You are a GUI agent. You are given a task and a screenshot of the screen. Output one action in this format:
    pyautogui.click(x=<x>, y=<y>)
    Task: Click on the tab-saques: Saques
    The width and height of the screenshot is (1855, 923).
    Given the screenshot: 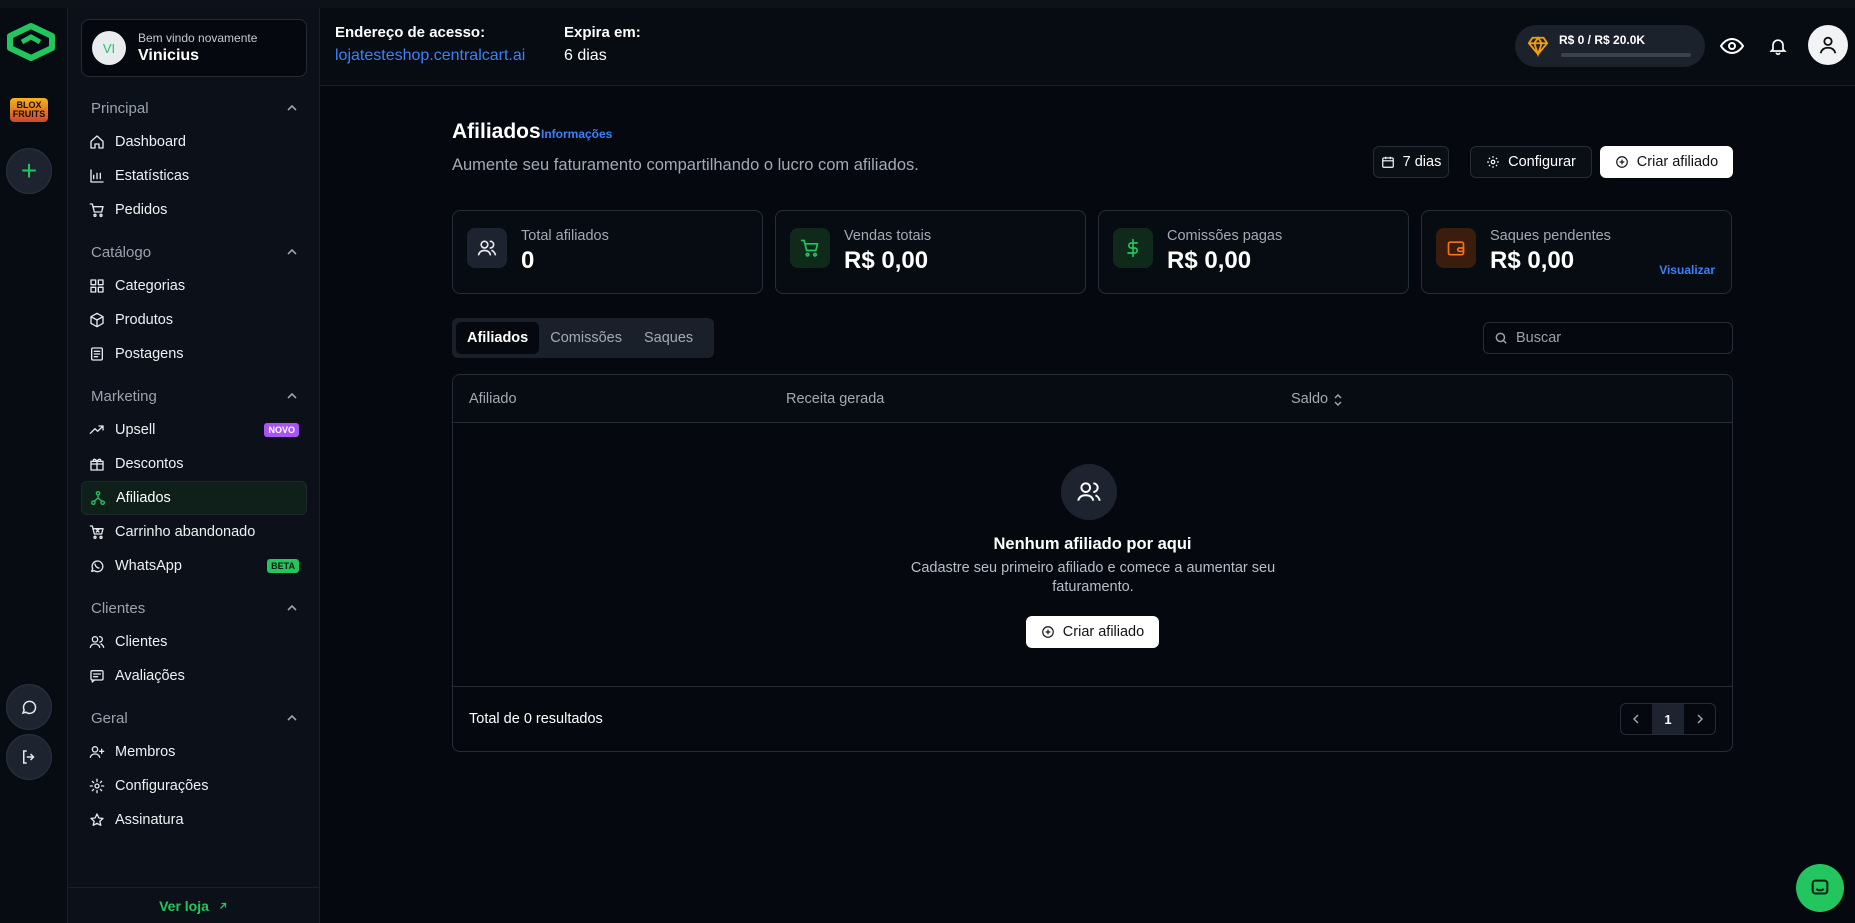 What is the action you would take?
    pyautogui.click(x=668, y=338)
    